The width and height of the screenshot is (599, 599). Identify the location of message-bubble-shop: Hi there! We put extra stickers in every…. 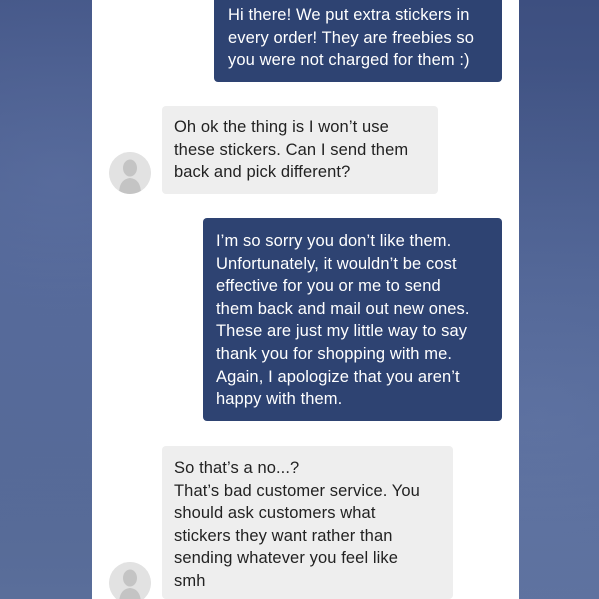
(358, 41).